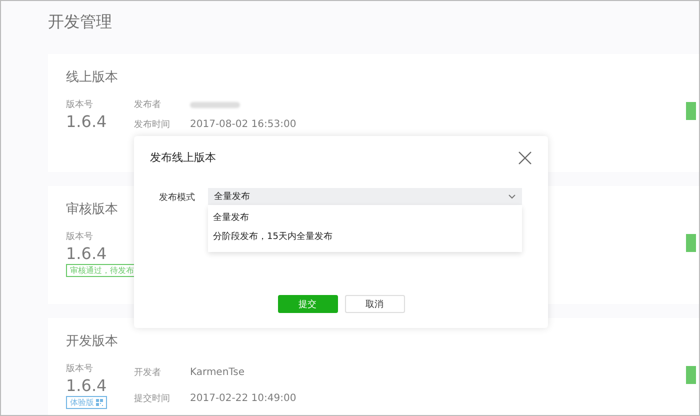  What do you see at coordinates (374, 304) in the screenshot?
I see `cancel-button: 取消` at bounding box center [374, 304].